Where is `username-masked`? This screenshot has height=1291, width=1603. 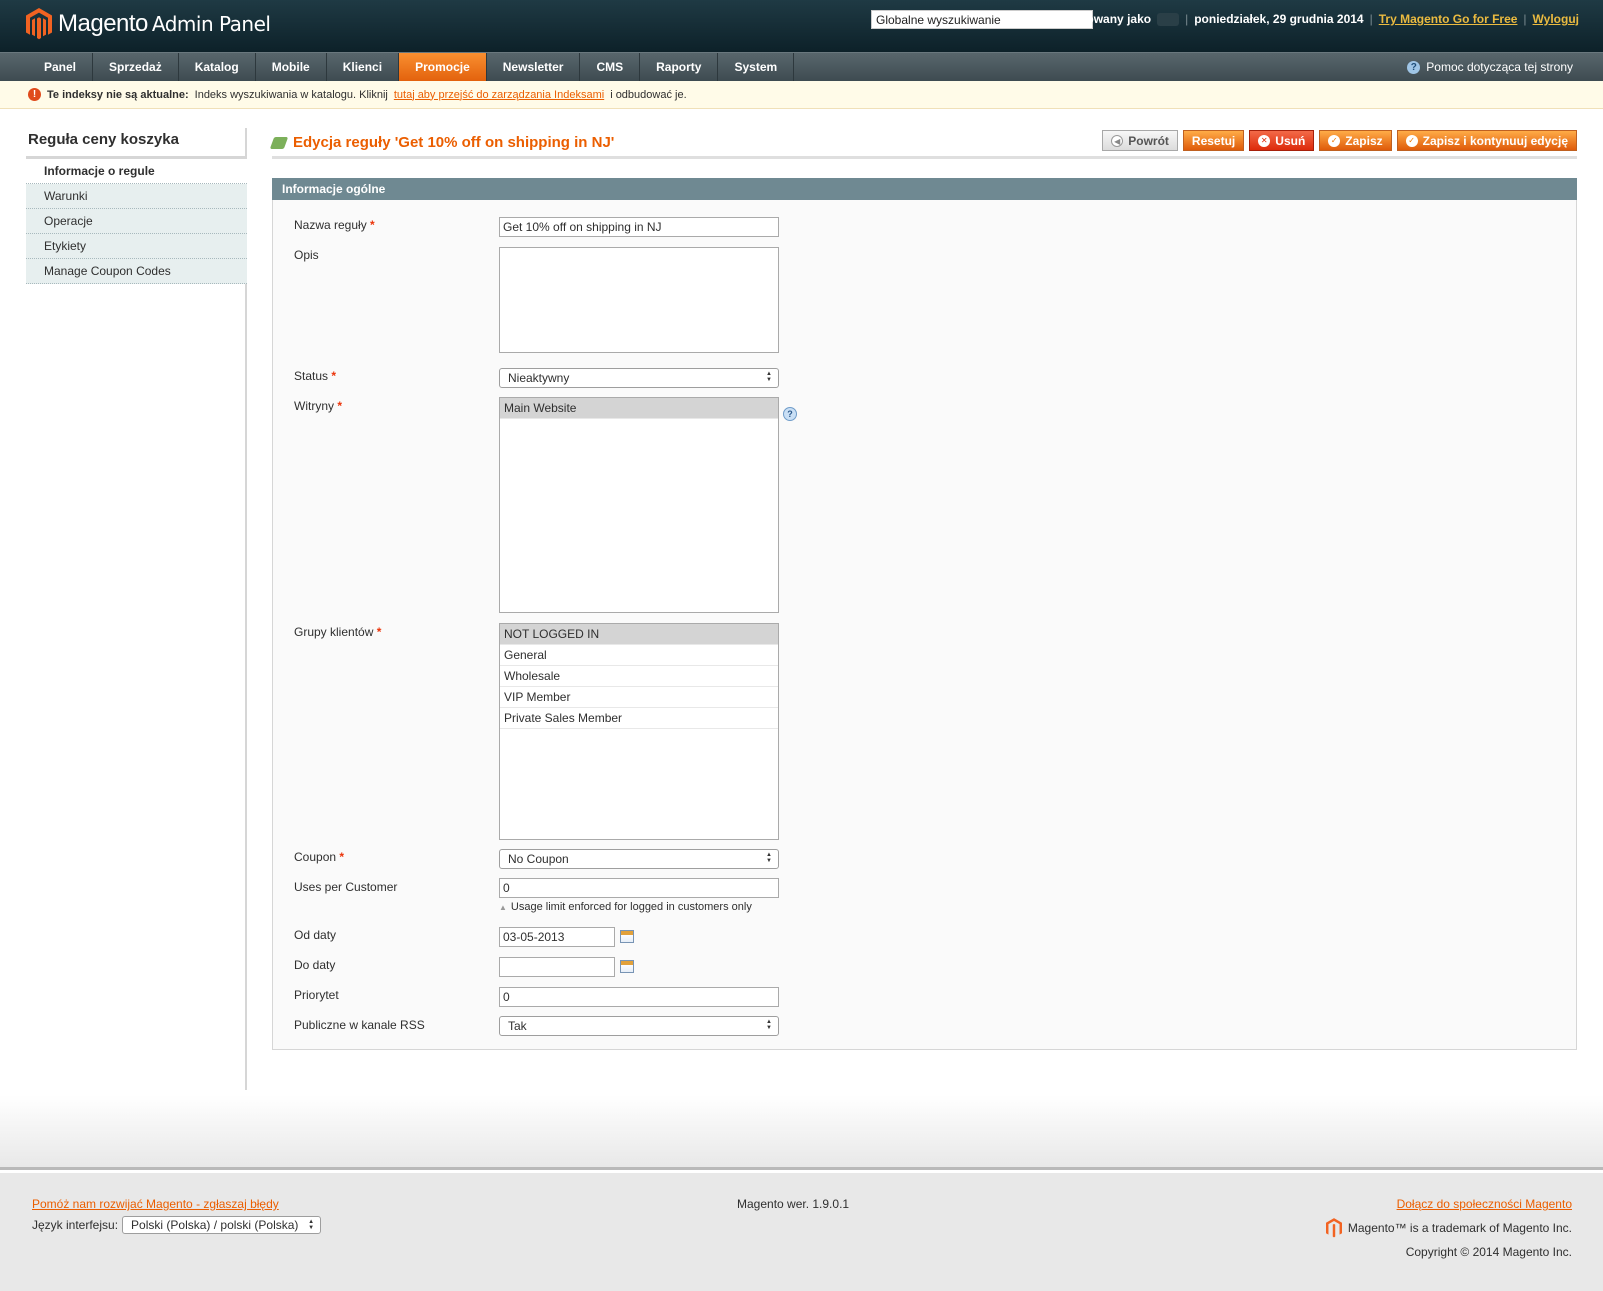
username-masked is located at coordinates (1168, 19).